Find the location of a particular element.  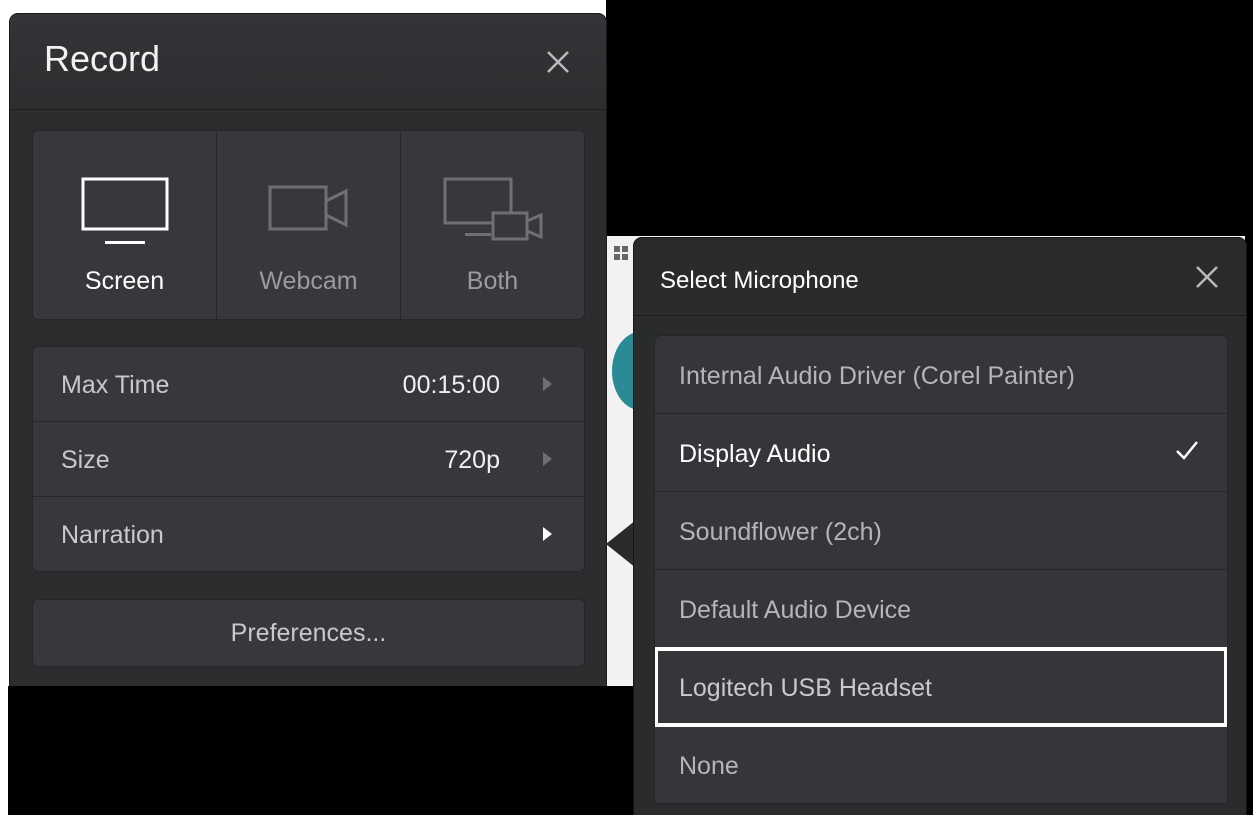

mic-option-focused: Logitech USB Headset is located at coordinates (941, 687).